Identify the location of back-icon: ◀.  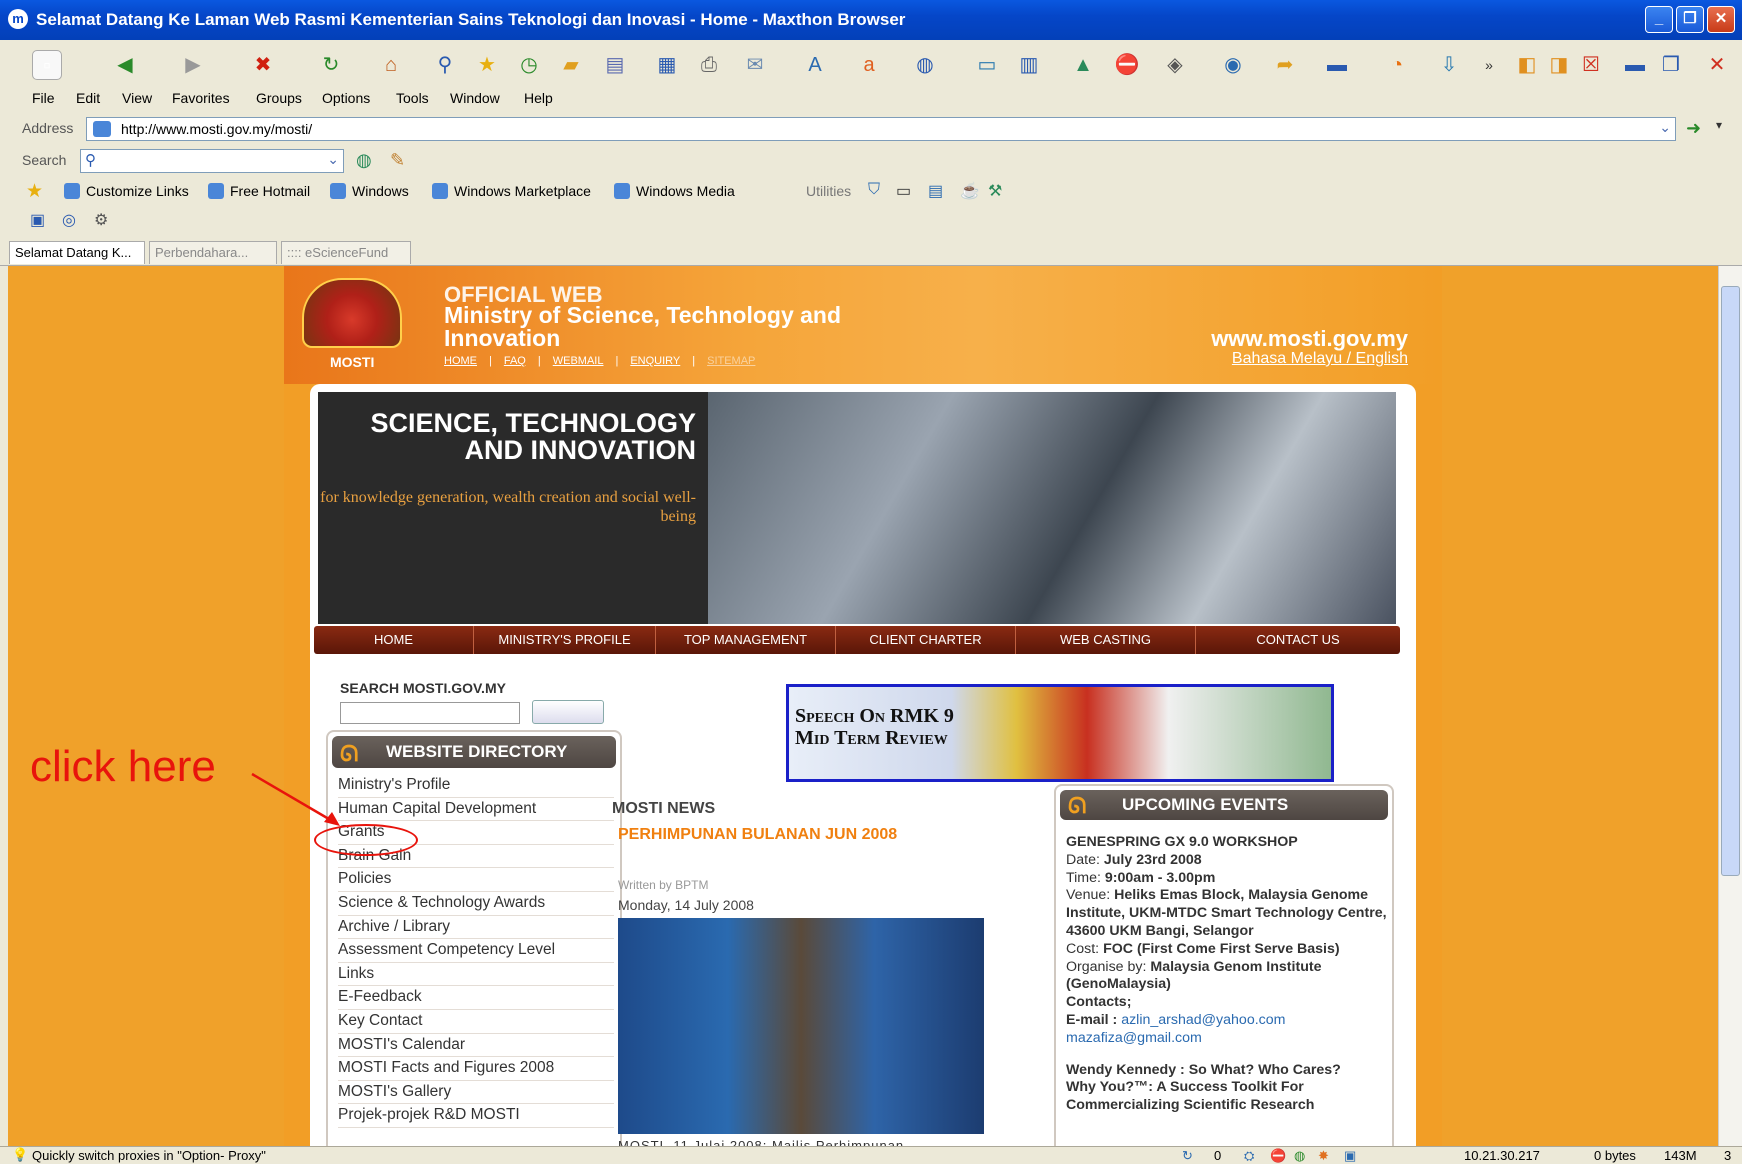
(125, 65).